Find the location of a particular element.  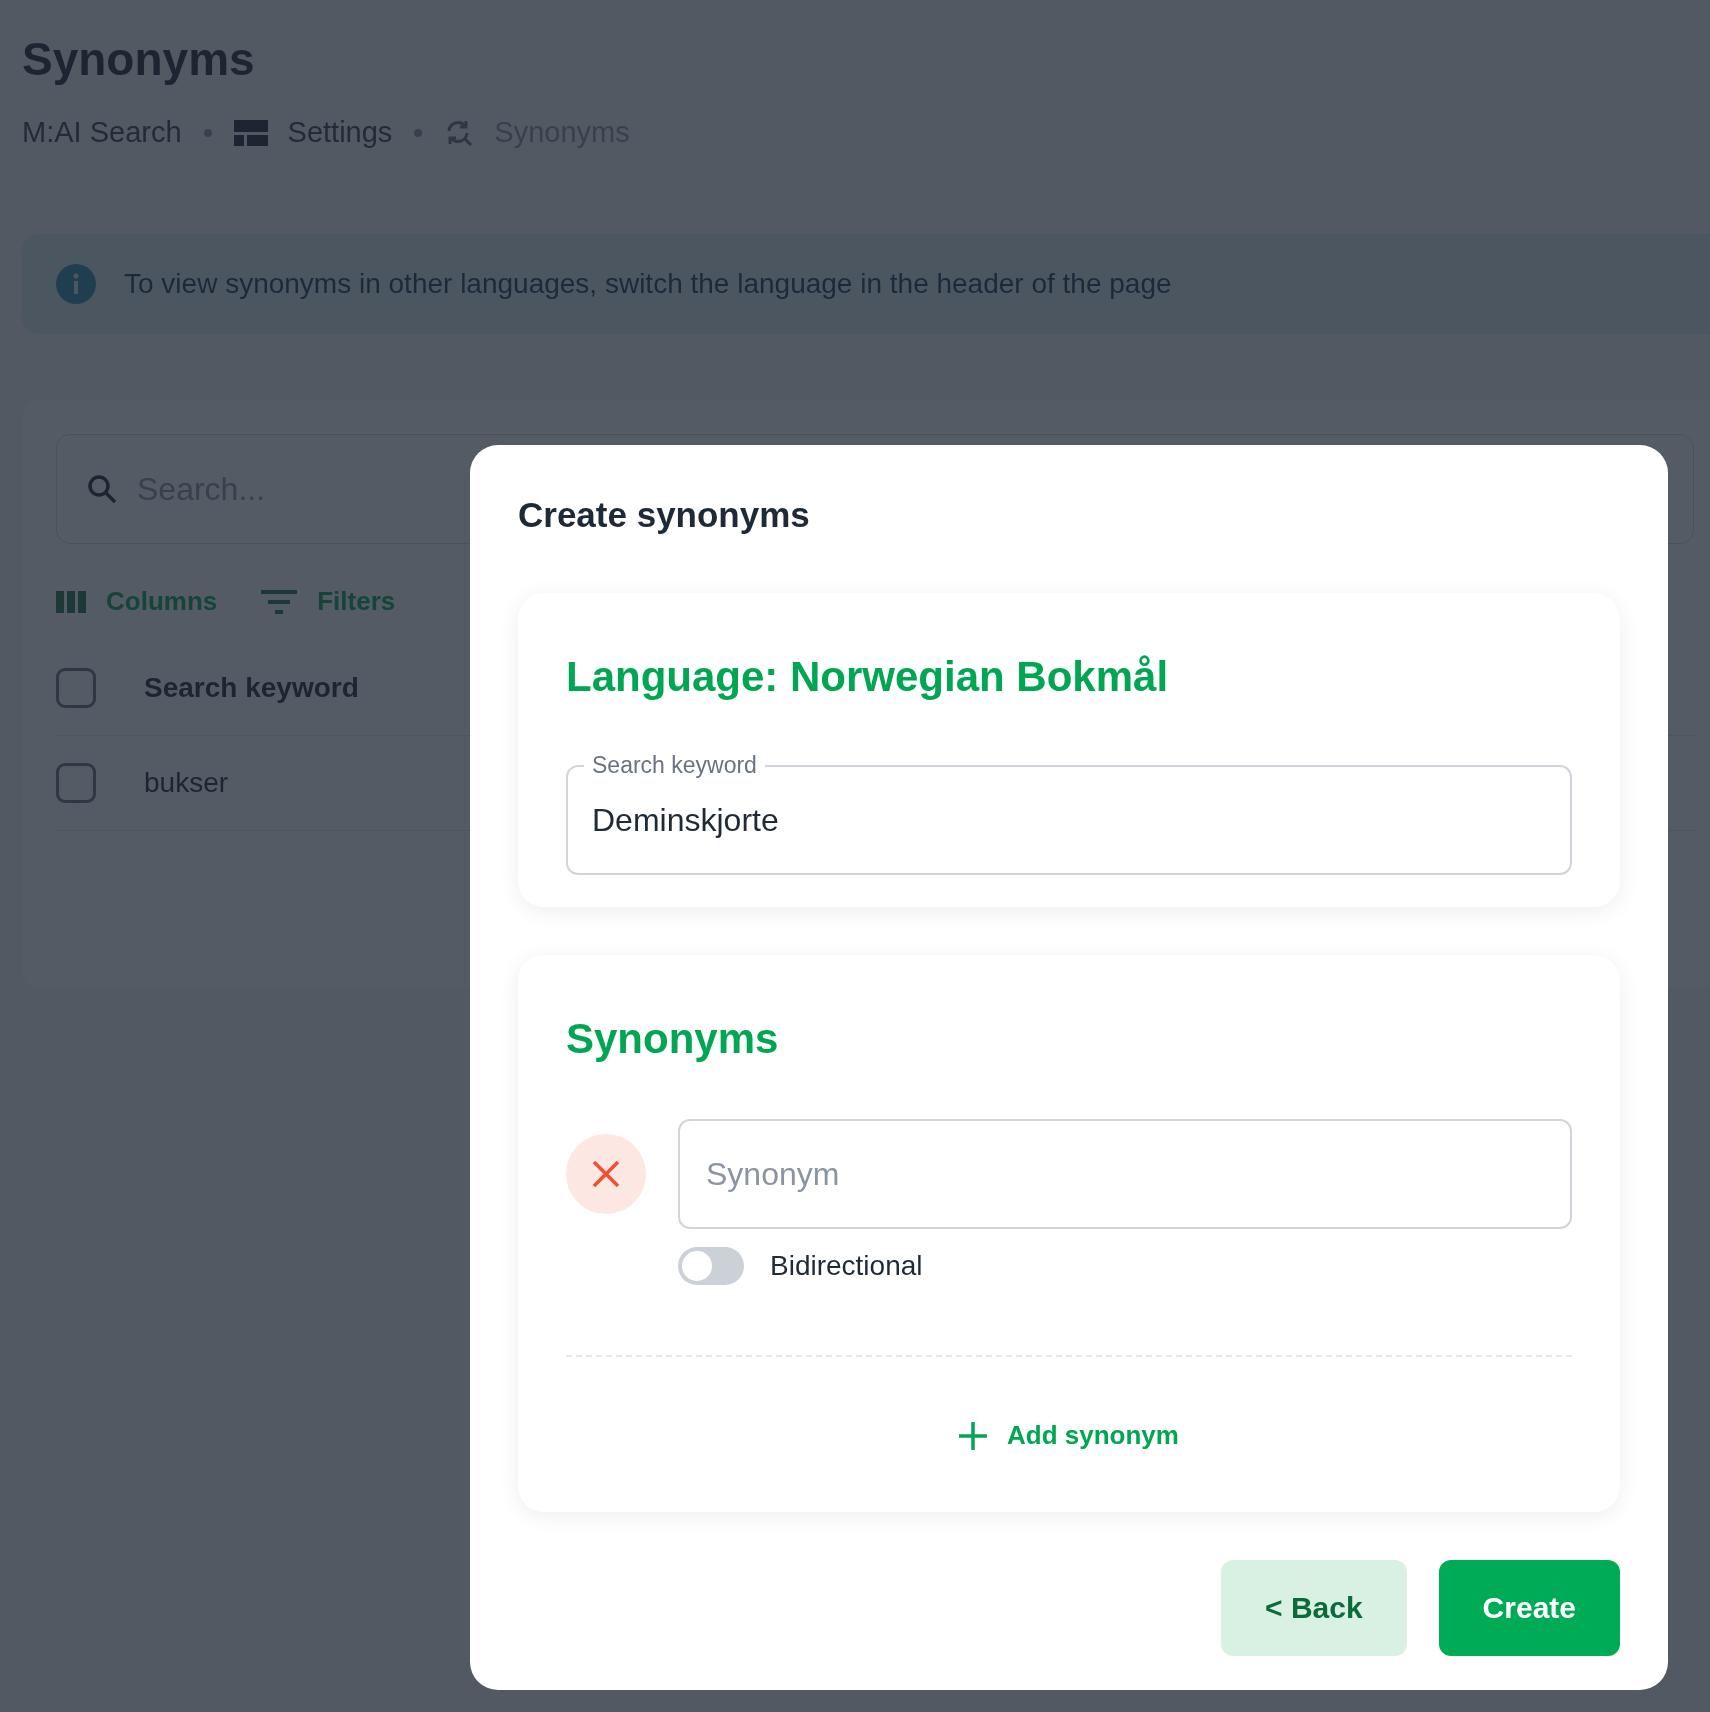

synonym-input: Synonym is located at coordinates (1125, 1174).